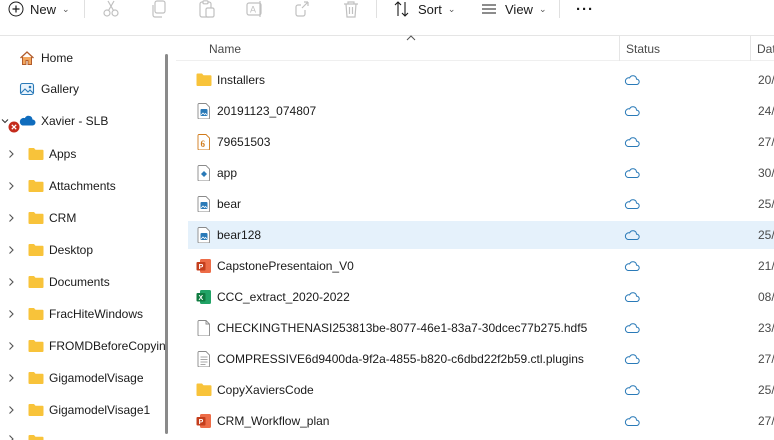 This screenshot has width=774, height=440. I want to click on sidebar-item-folder: FracHiteWindows, so click(82, 314).